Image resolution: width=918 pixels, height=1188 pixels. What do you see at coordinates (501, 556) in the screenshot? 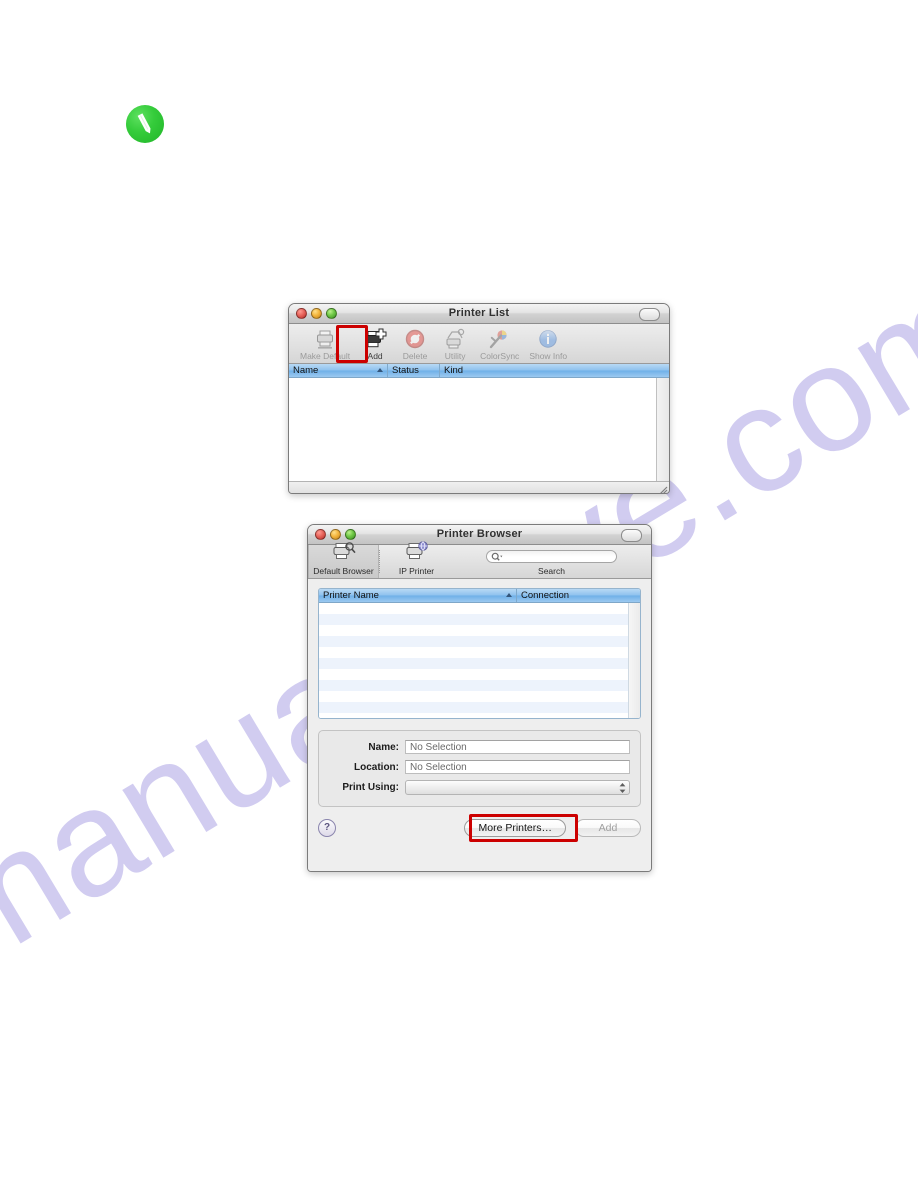
I see `chevron-down-icon` at bounding box center [501, 556].